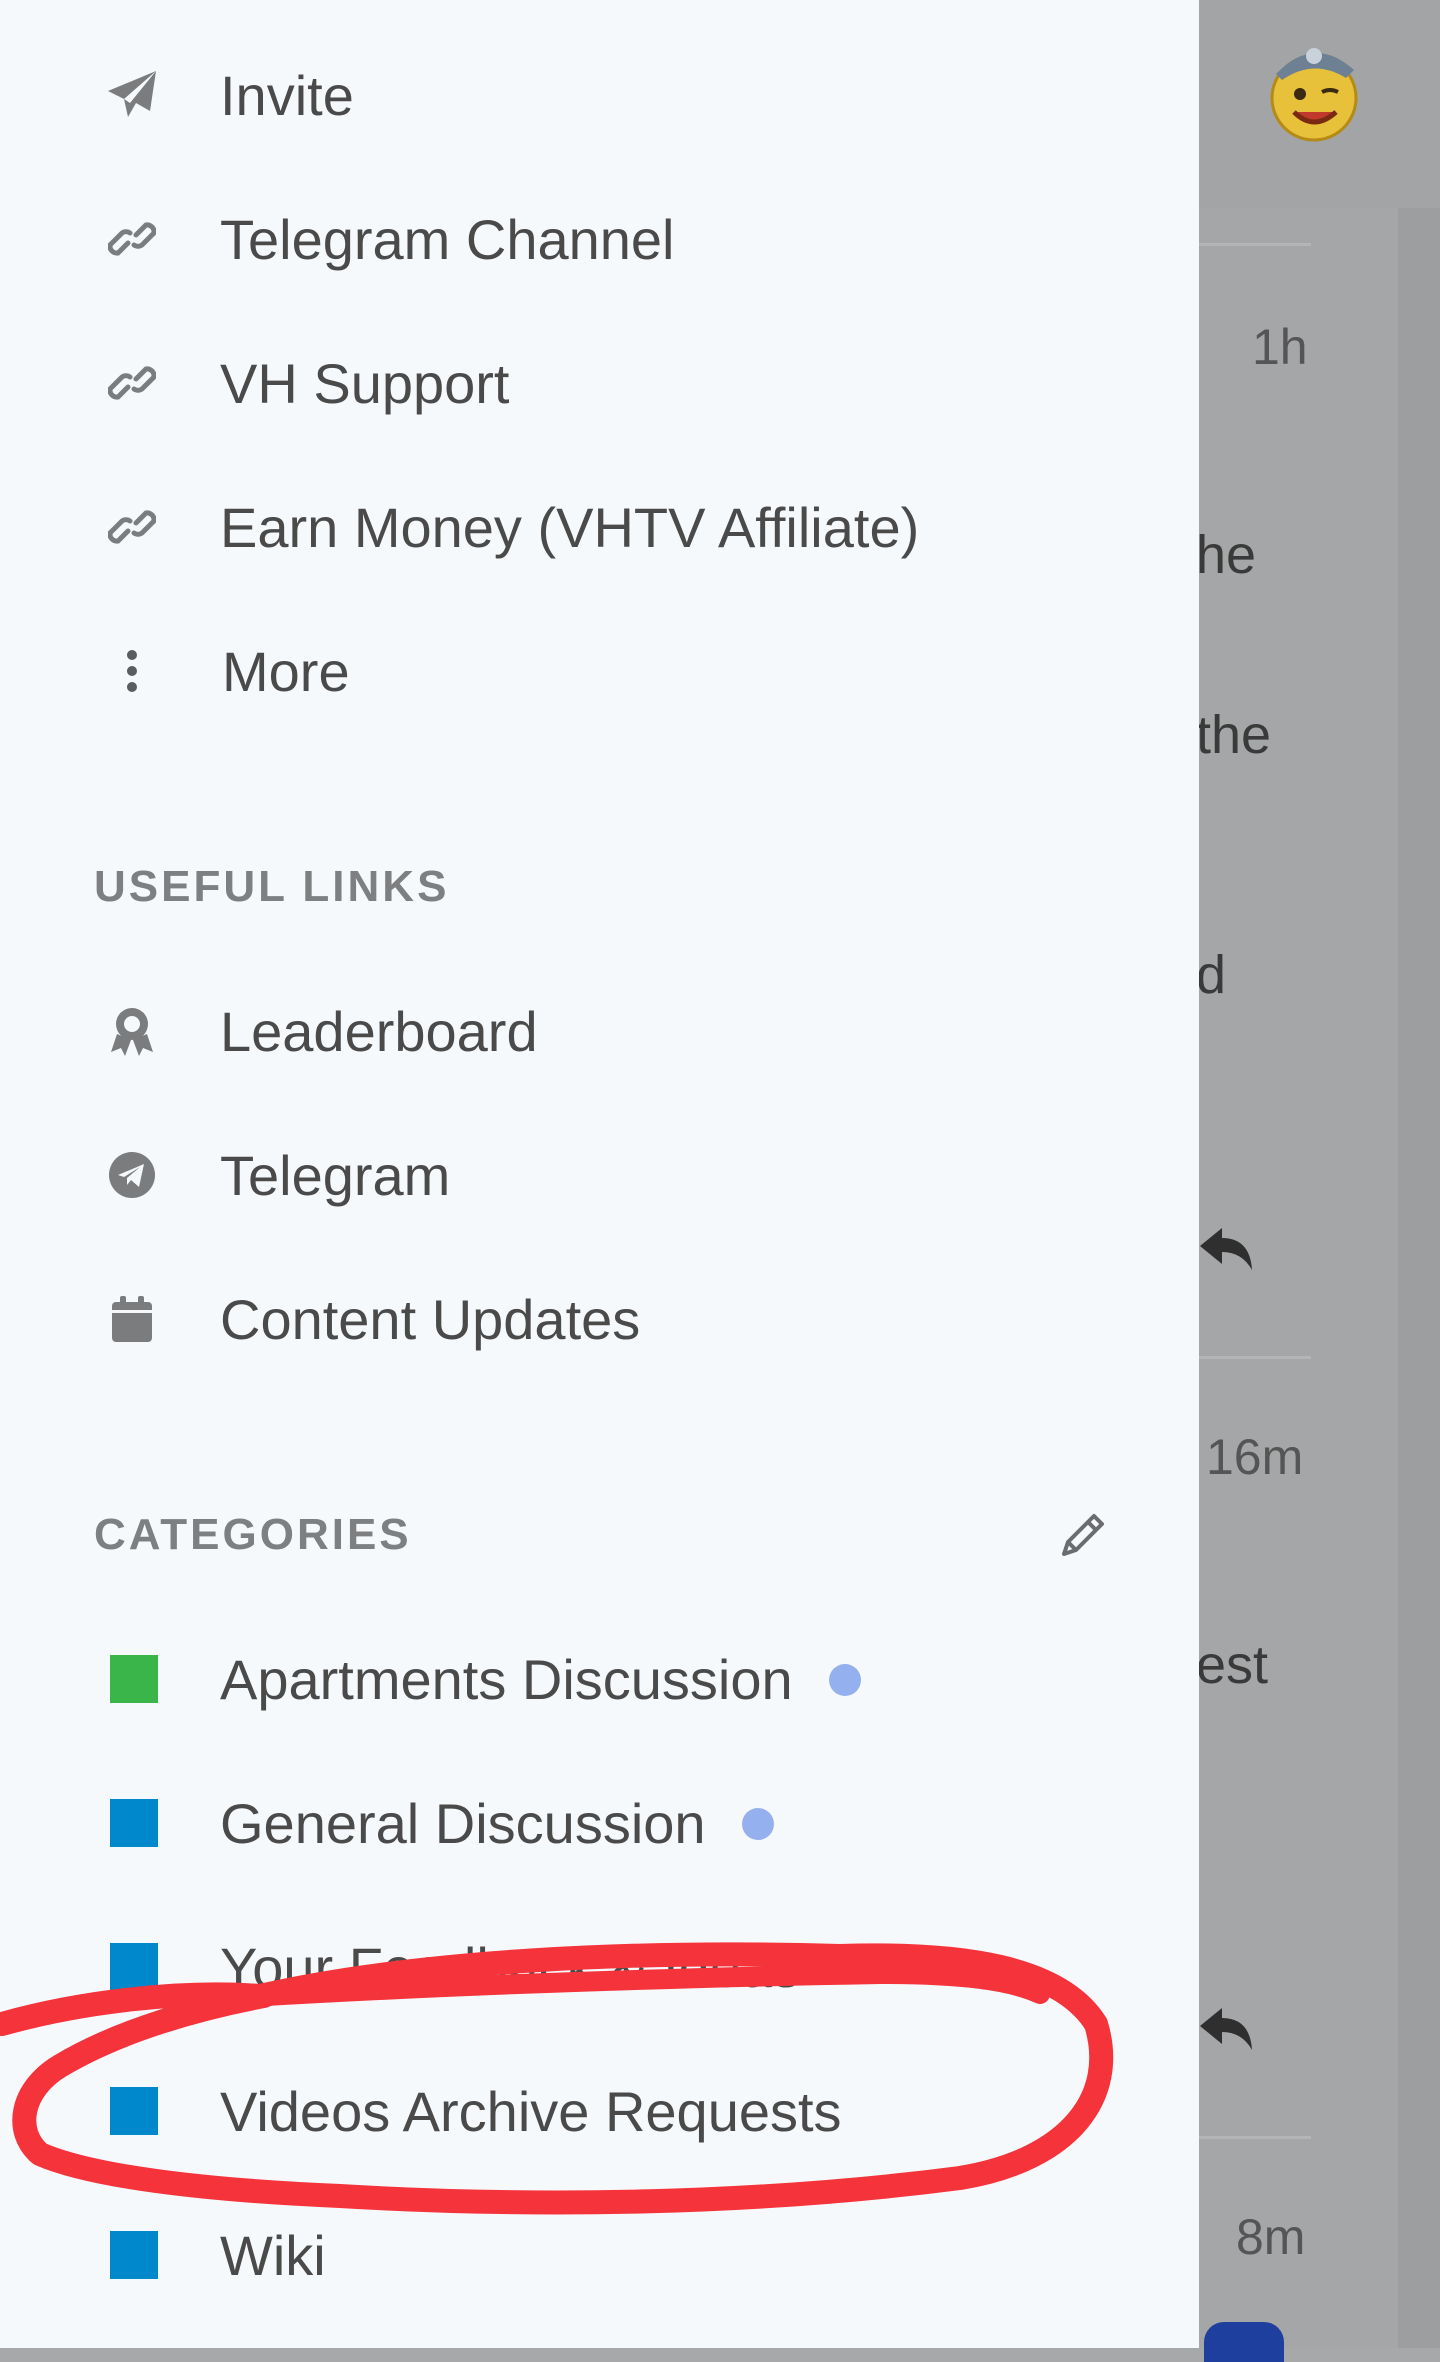  I want to click on nav-item-telegram: Telegram, so click(599, 1175).